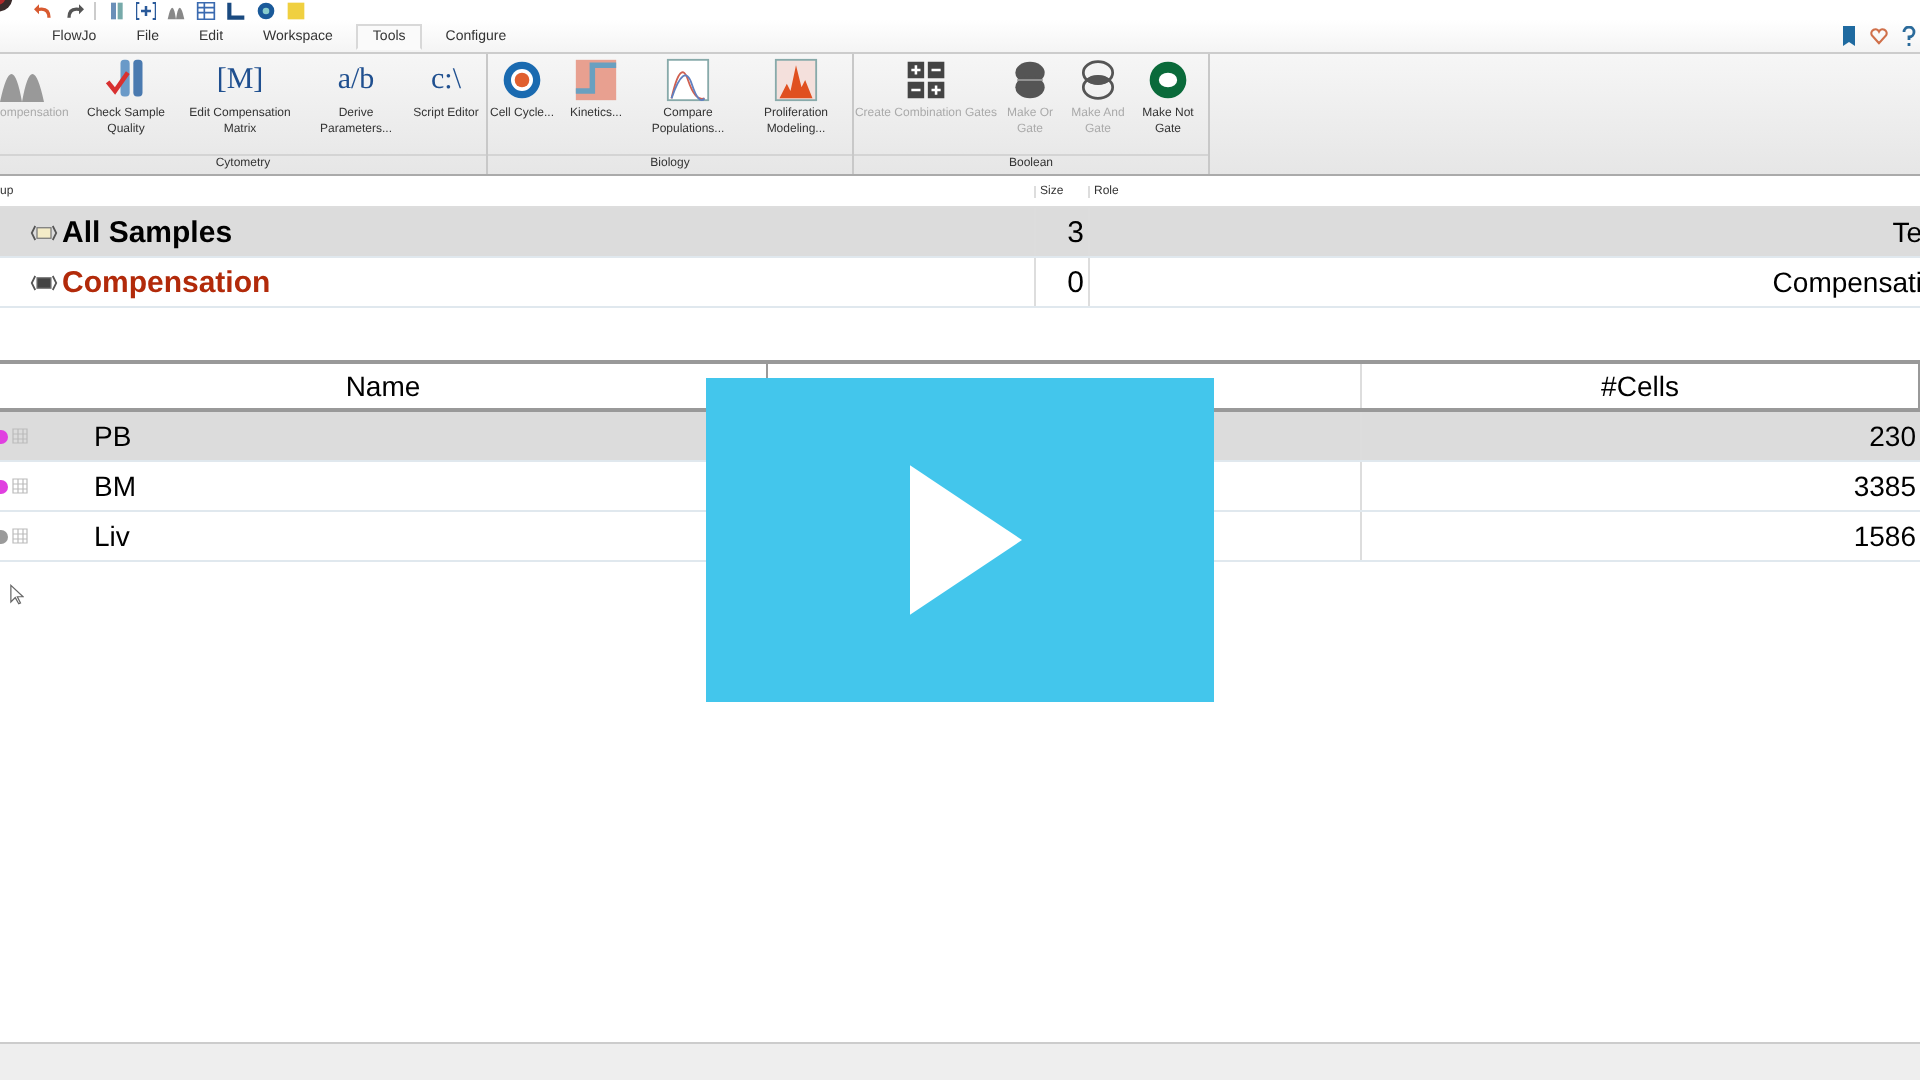  What do you see at coordinates (1909, 36) in the screenshot?
I see `help-icon` at bounding box center [1909, 36].